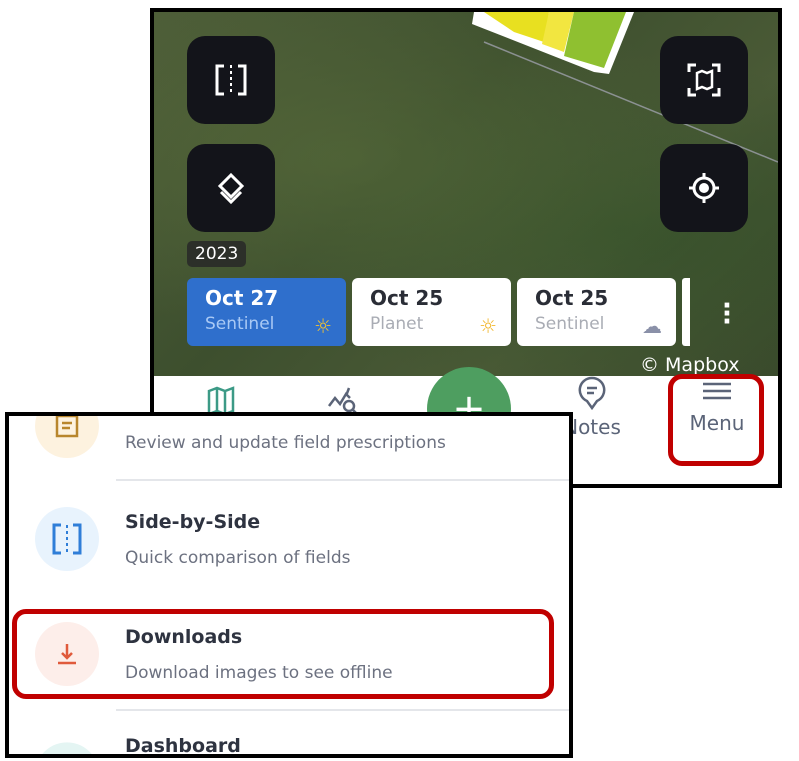 Image resolution: width=799 pixels, height=761 pixels. Describe the element at coordinates (652, 326) in the screenshot. I see `cloud-icon: ☁` at that location.